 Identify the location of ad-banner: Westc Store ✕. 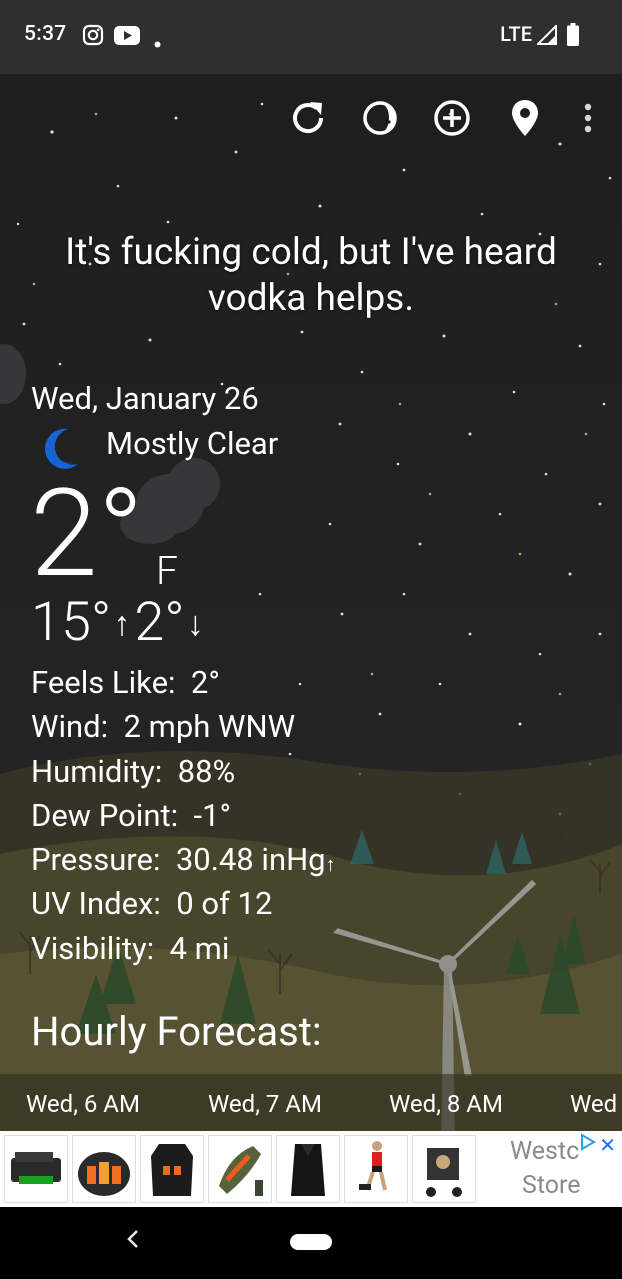
(311, 1169).